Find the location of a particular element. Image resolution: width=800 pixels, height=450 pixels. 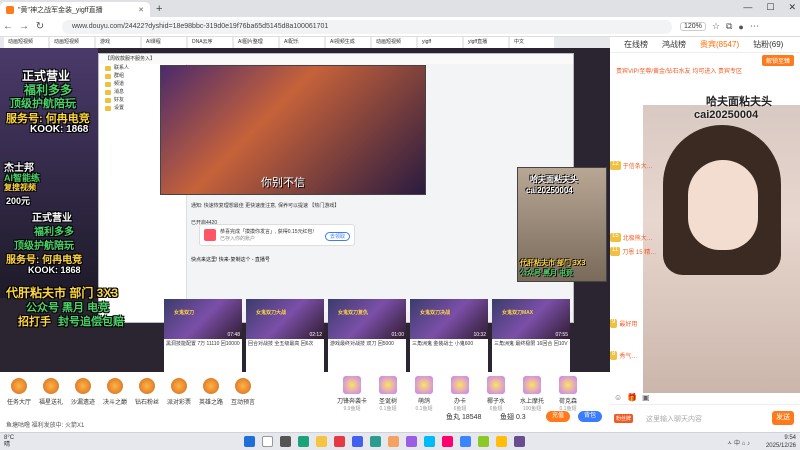

gift-item: 办卡 6鱼翅 is located at coordinates (460, 394).